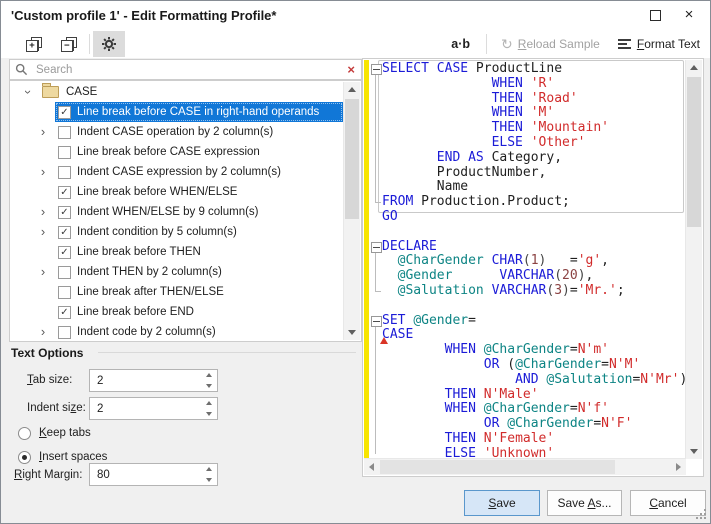 Image resolution: width=711 pixels, height=524 pixels. I want to click on tree-option-row: › ✓ Indent WHEN/ELSE by 9 column(s), so click(177, 212).